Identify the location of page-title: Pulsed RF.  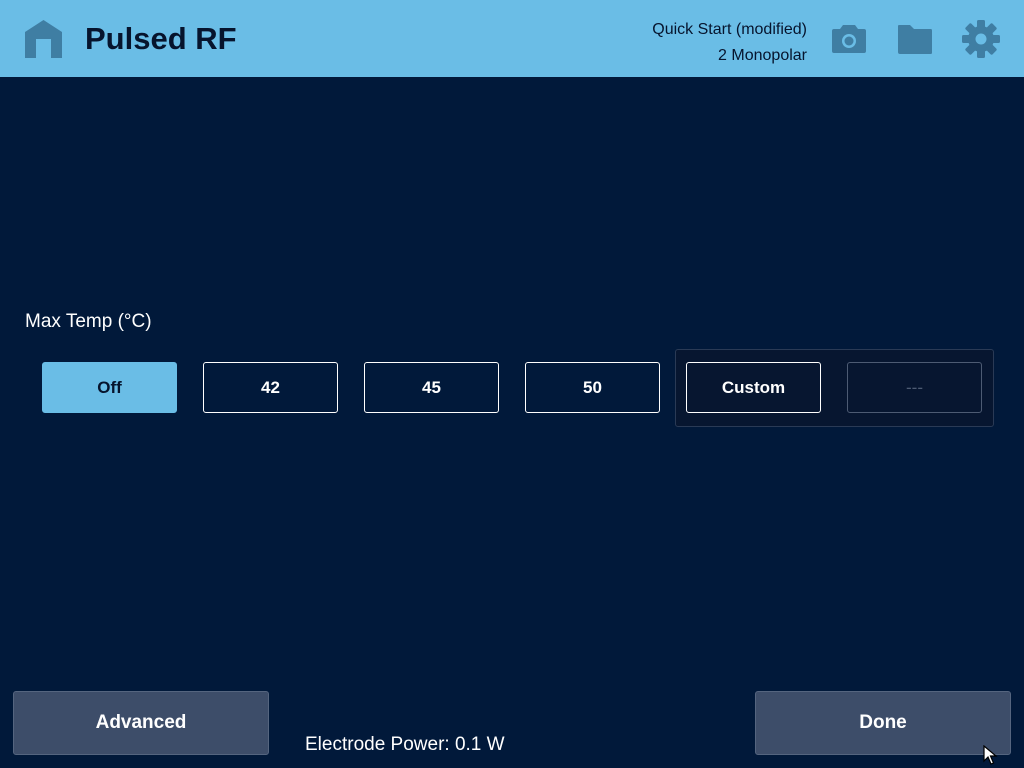
(161, 38).